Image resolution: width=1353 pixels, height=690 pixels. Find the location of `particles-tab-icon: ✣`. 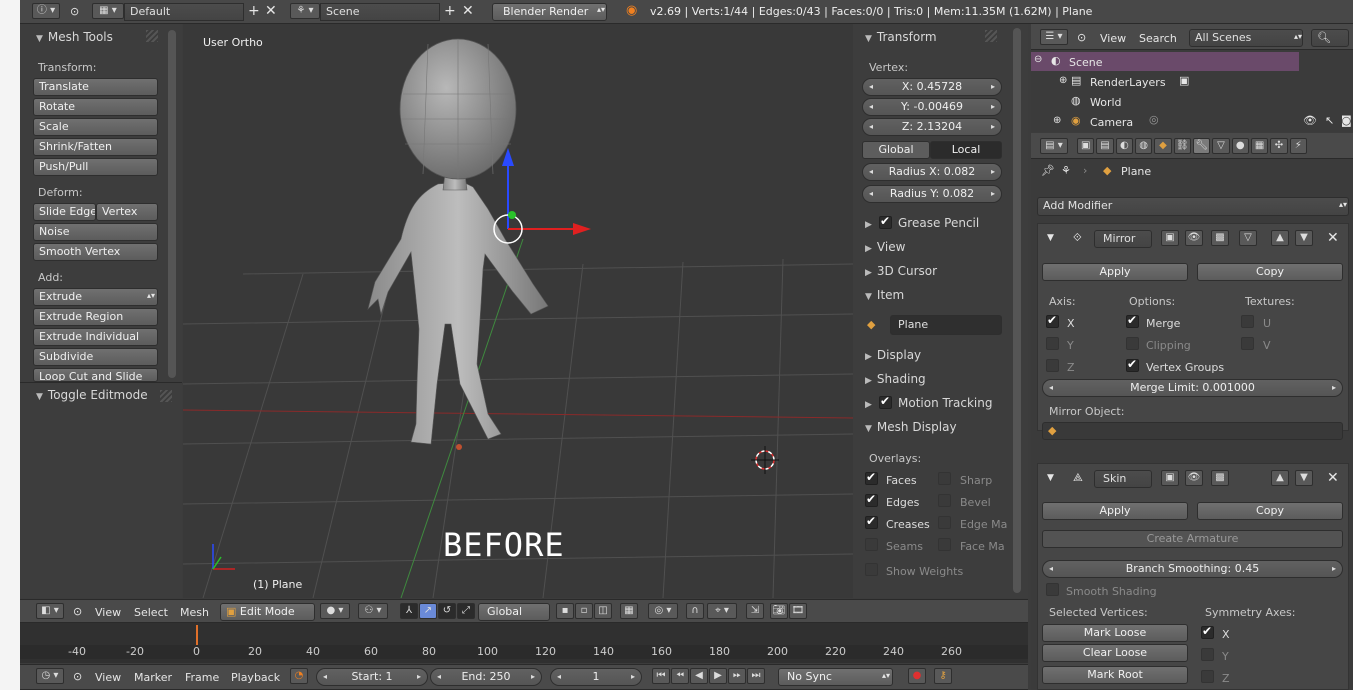

particles-tab-icon: ✣ is located at coordinates (1279, 146).